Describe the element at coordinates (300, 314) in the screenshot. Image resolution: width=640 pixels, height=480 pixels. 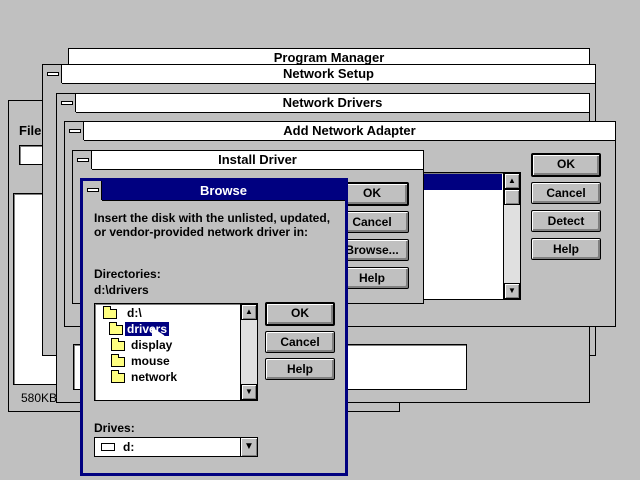
I see `browse-ok-button: OK` at that location.